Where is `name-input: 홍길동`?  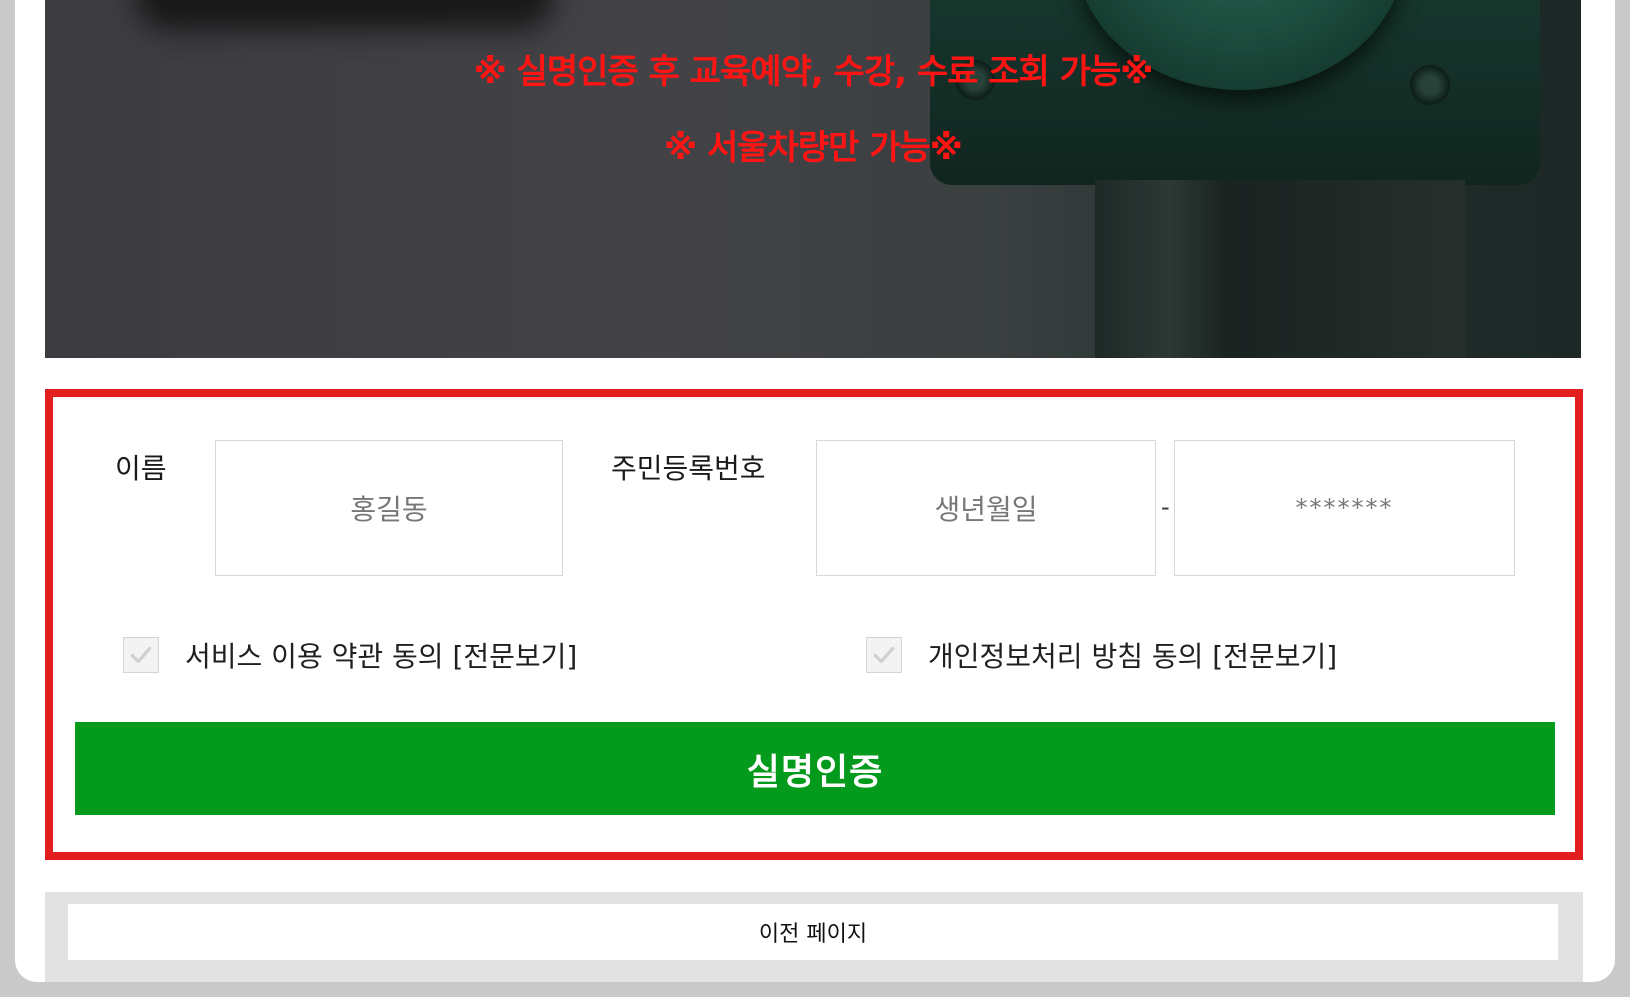
name-input: 홍길동 is located at coordinates (389, 508).